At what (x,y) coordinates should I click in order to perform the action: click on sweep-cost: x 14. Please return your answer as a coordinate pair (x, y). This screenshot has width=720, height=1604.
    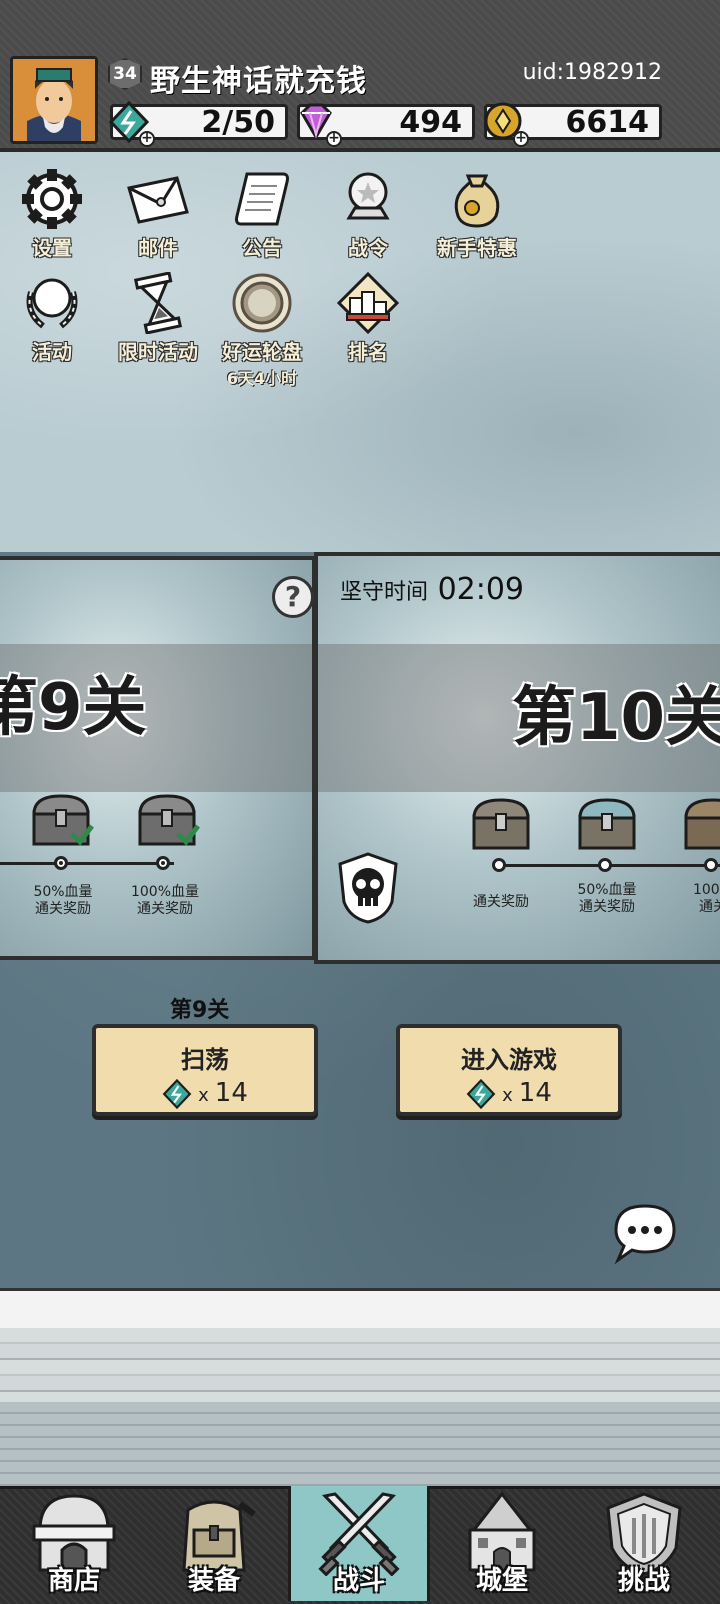
    Looking at the image, I should click on (205, 1093).